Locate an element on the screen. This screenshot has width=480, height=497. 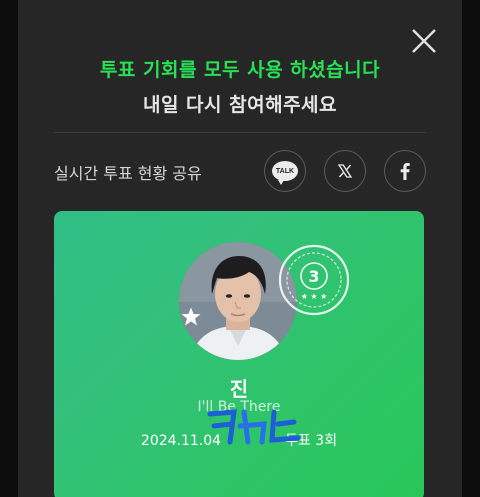
kakaotalk-icon: TALK is located at coordinates (285, 173).